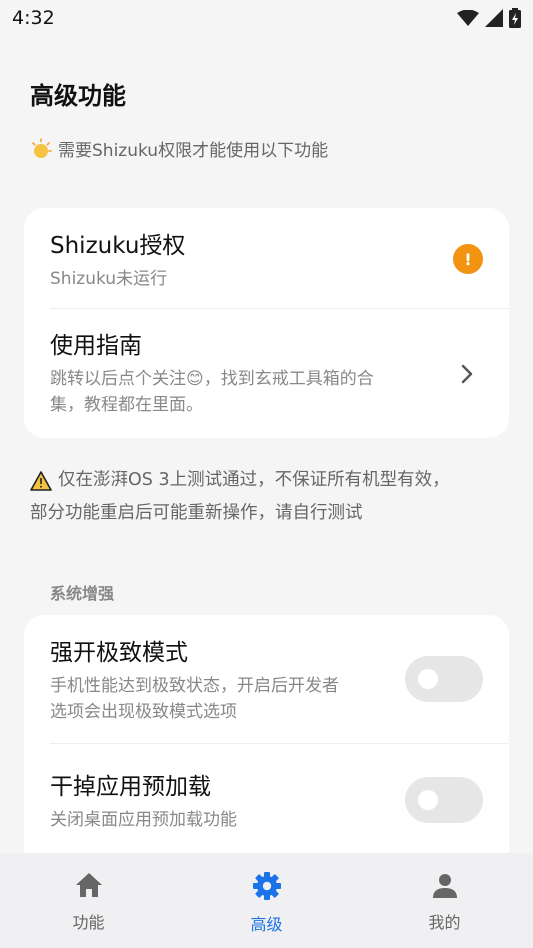 This screenshot has height=948, width=533. I want to click on shizuku-notice: 需要Shizuku权限才能使用以下功能, so click(179, 148).